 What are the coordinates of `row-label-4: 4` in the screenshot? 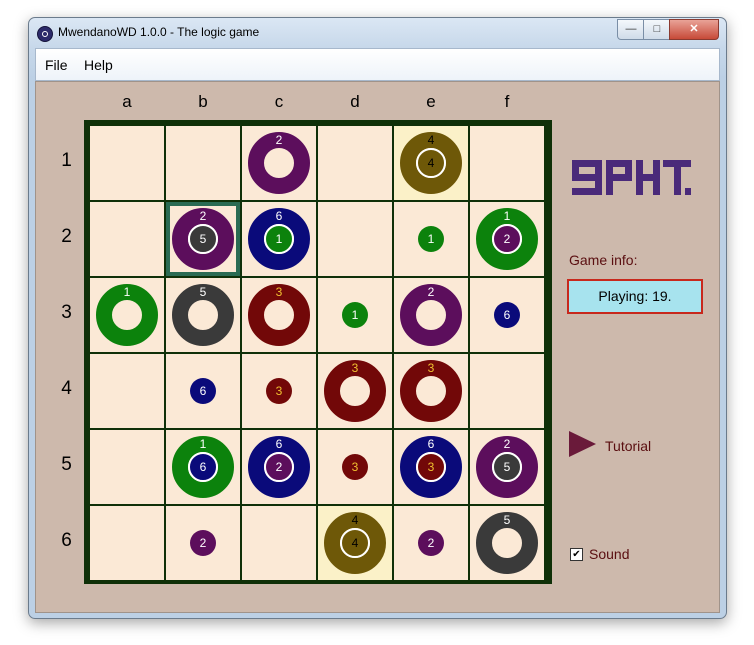 It's located at (66, 388).